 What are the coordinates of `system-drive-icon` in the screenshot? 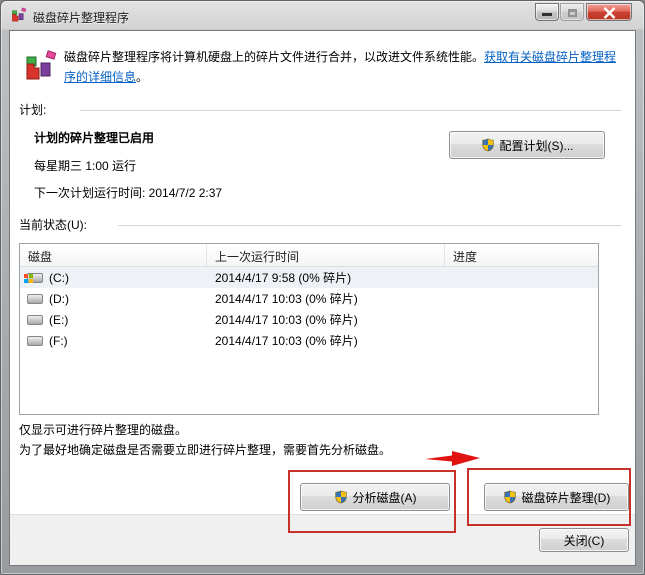 It's located at (34, 278).